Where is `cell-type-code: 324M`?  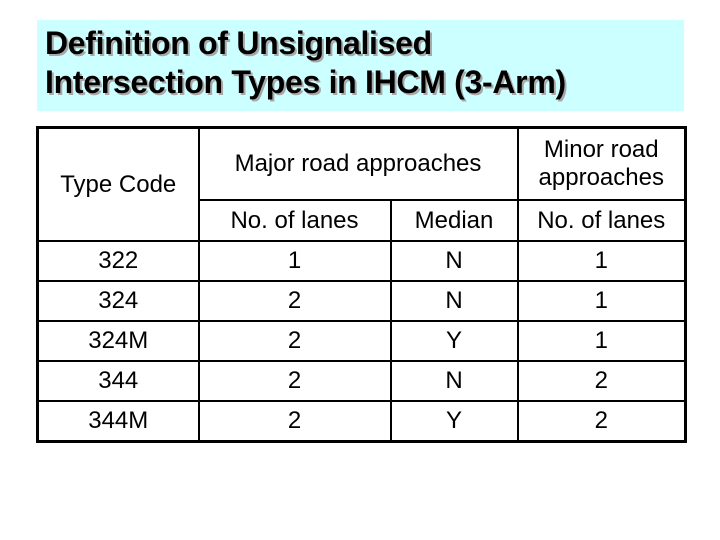 cell-type-code: 324M is located at coordinates (118, 341).